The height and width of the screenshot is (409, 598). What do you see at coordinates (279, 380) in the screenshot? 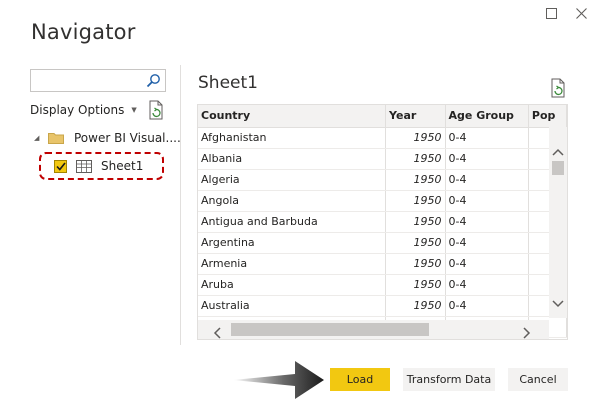
I see `pointer-arrow-icon` at bounding box center [279, 380].